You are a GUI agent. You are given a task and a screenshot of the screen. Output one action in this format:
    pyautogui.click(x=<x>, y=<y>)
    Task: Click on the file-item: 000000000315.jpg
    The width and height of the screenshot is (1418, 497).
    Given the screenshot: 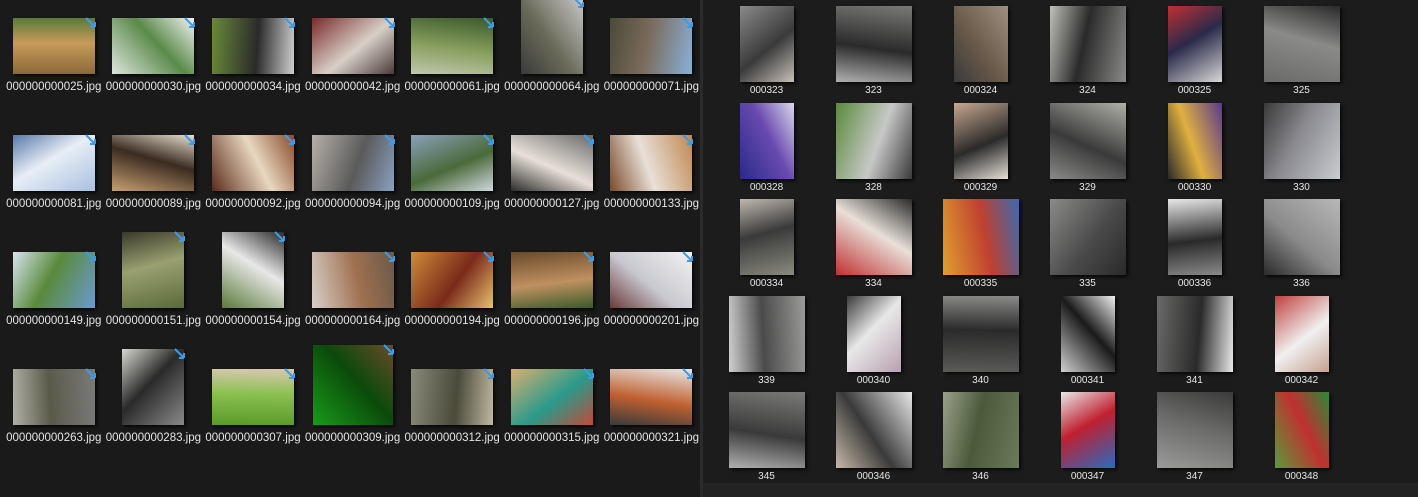 What is the action you would take?
    pyautogui.click(x=552, y=409)
    